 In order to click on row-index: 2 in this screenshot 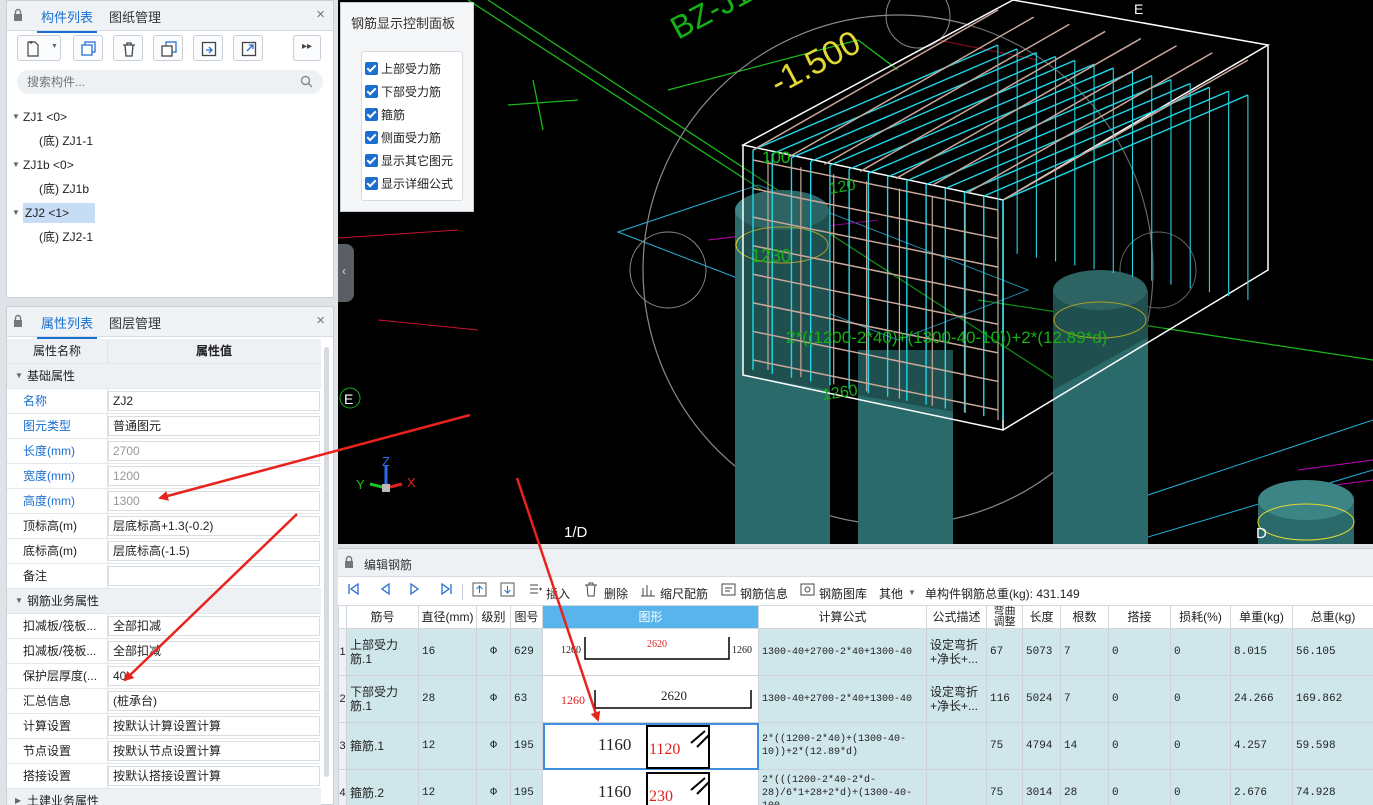, I will do `click(342, 699)`.